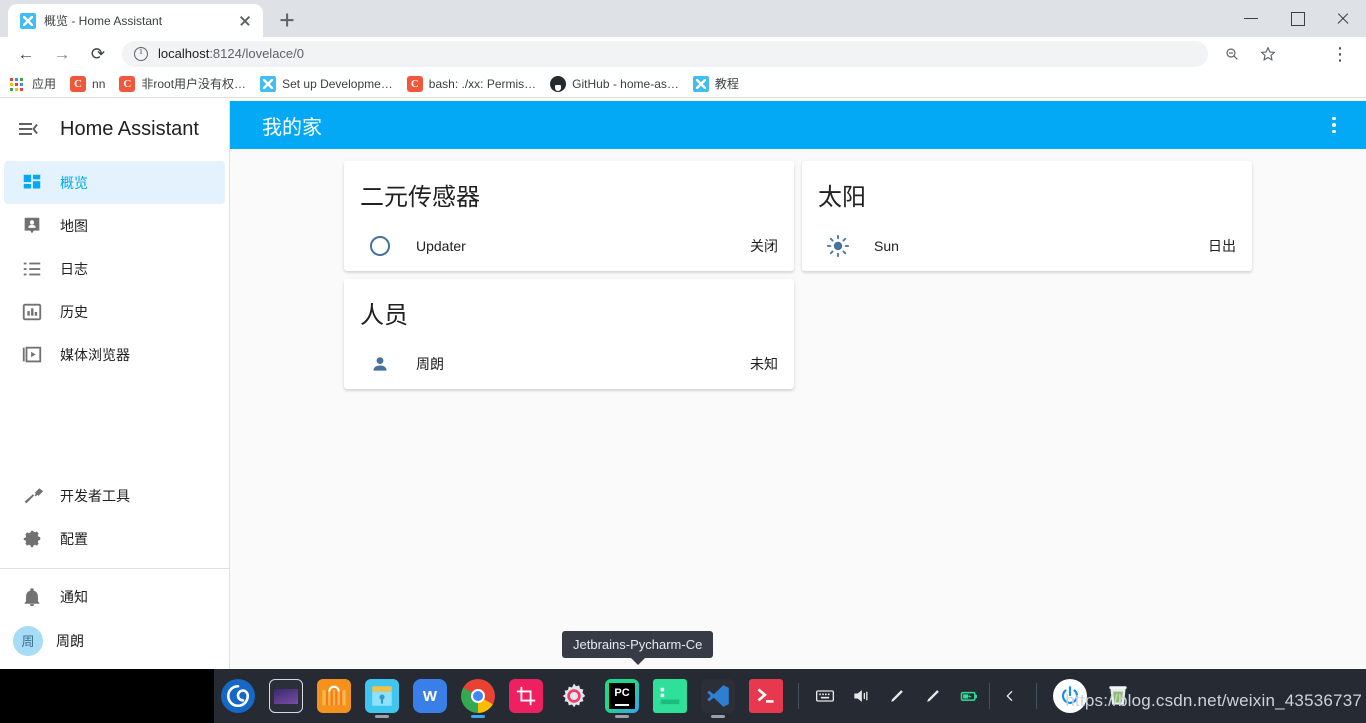  Describe the element at coordinates (268, 83) in the screenshot. I see `home-assistant-icon` at that location.